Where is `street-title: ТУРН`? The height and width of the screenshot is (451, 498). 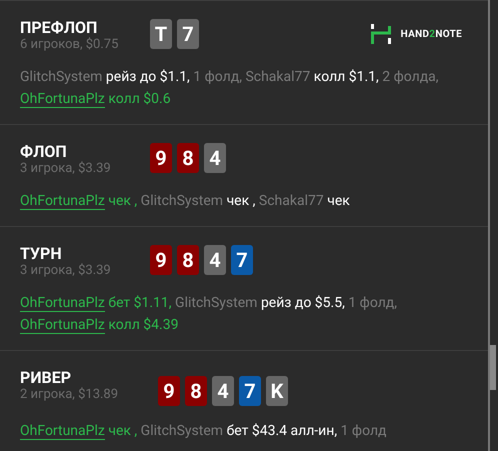
street-title: ТУРН is located at coordinates (41, 253).